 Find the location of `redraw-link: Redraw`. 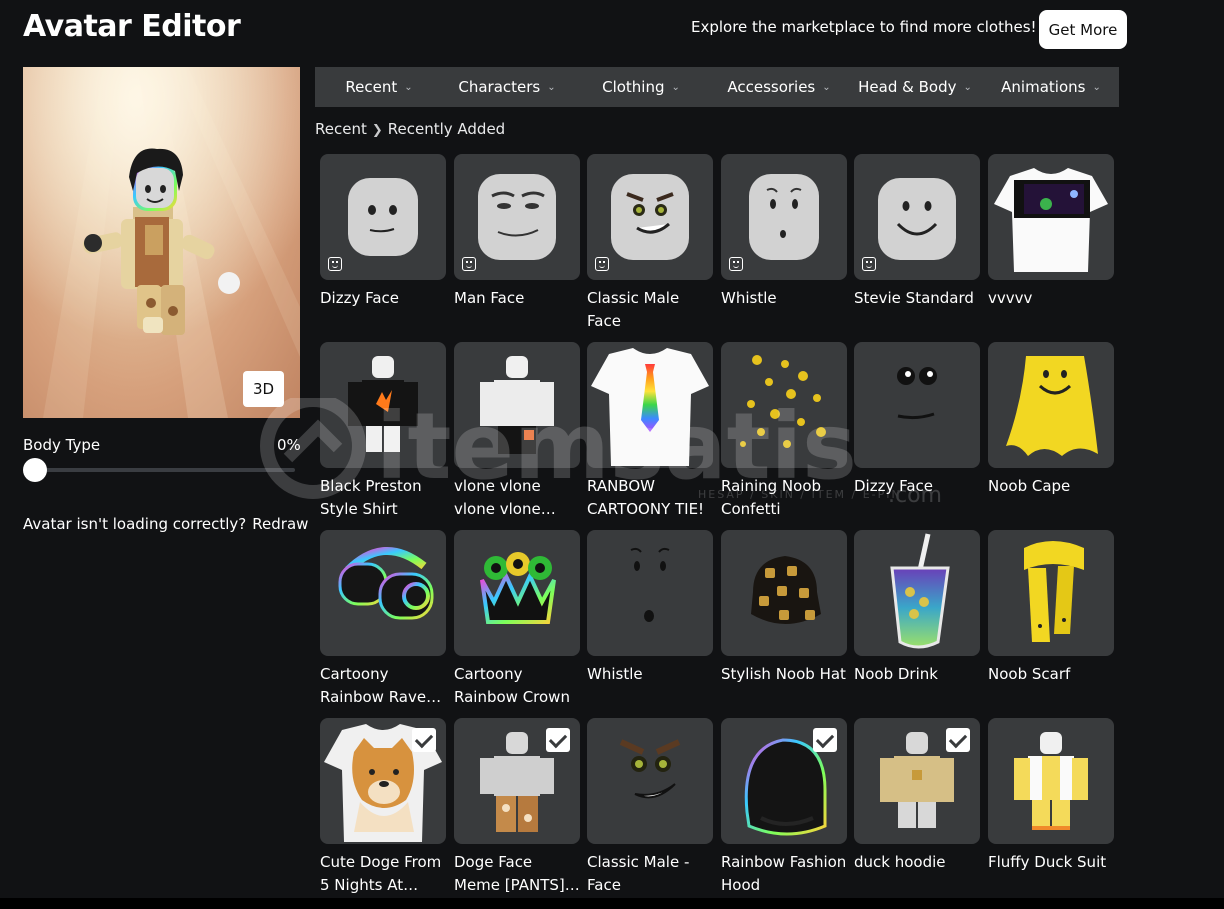

redraw-link: Redraw is located at coordinates (280, 524).